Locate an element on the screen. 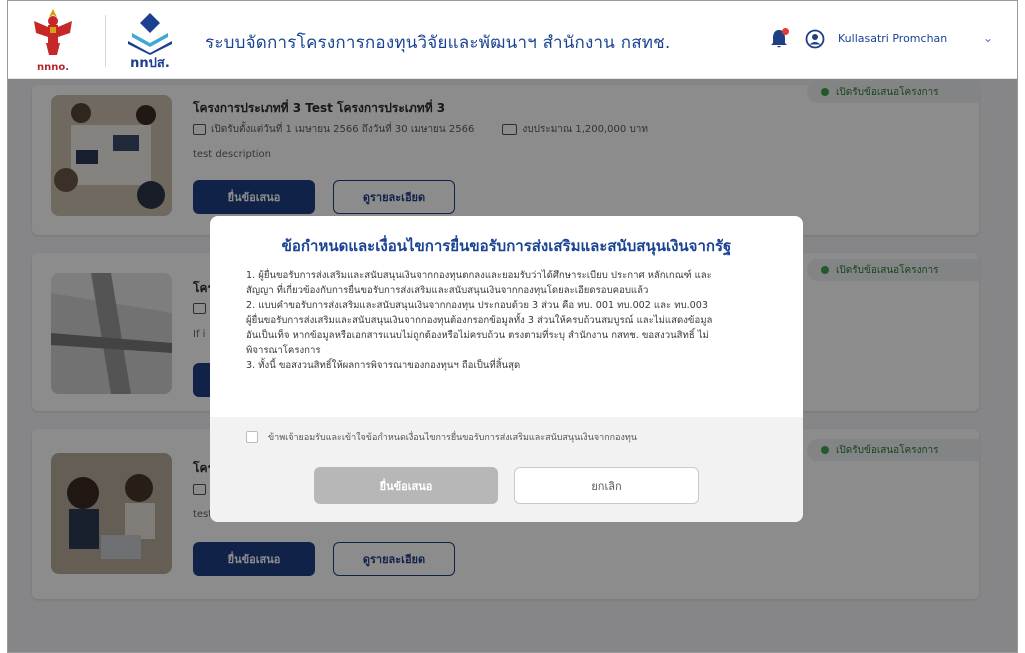  tpst-logo: nnปส. is located at coordinates (150, 41).